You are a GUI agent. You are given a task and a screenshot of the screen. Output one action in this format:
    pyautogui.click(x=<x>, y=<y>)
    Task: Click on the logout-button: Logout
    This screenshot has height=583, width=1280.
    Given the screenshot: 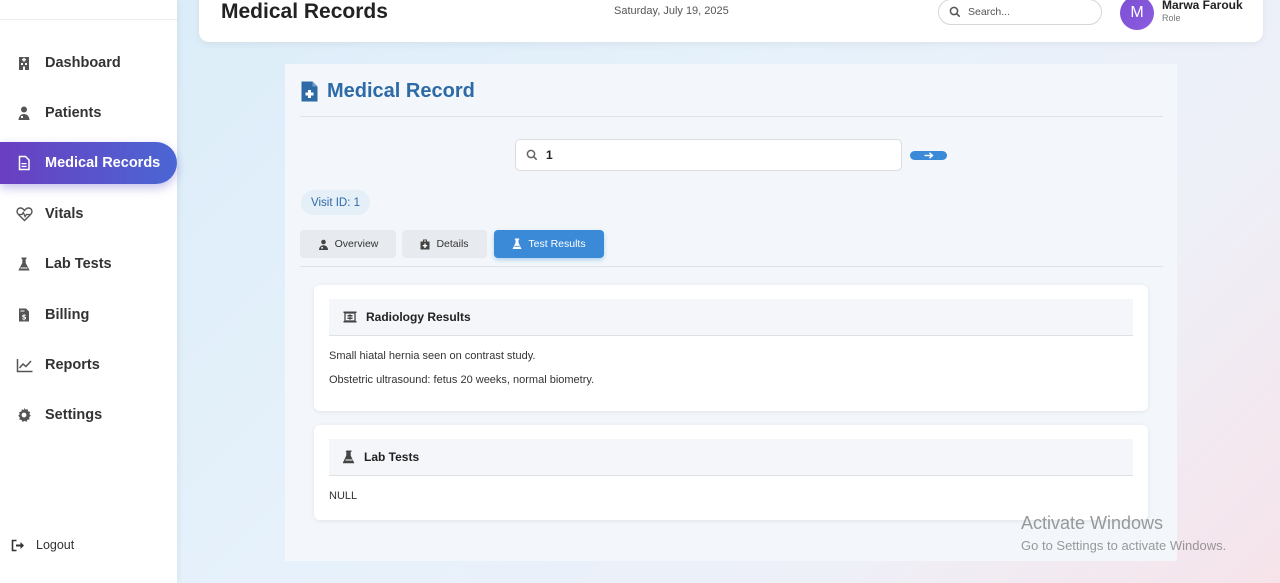 What is the action you would take?
    pyautogui.click(x=42, y=545)
    